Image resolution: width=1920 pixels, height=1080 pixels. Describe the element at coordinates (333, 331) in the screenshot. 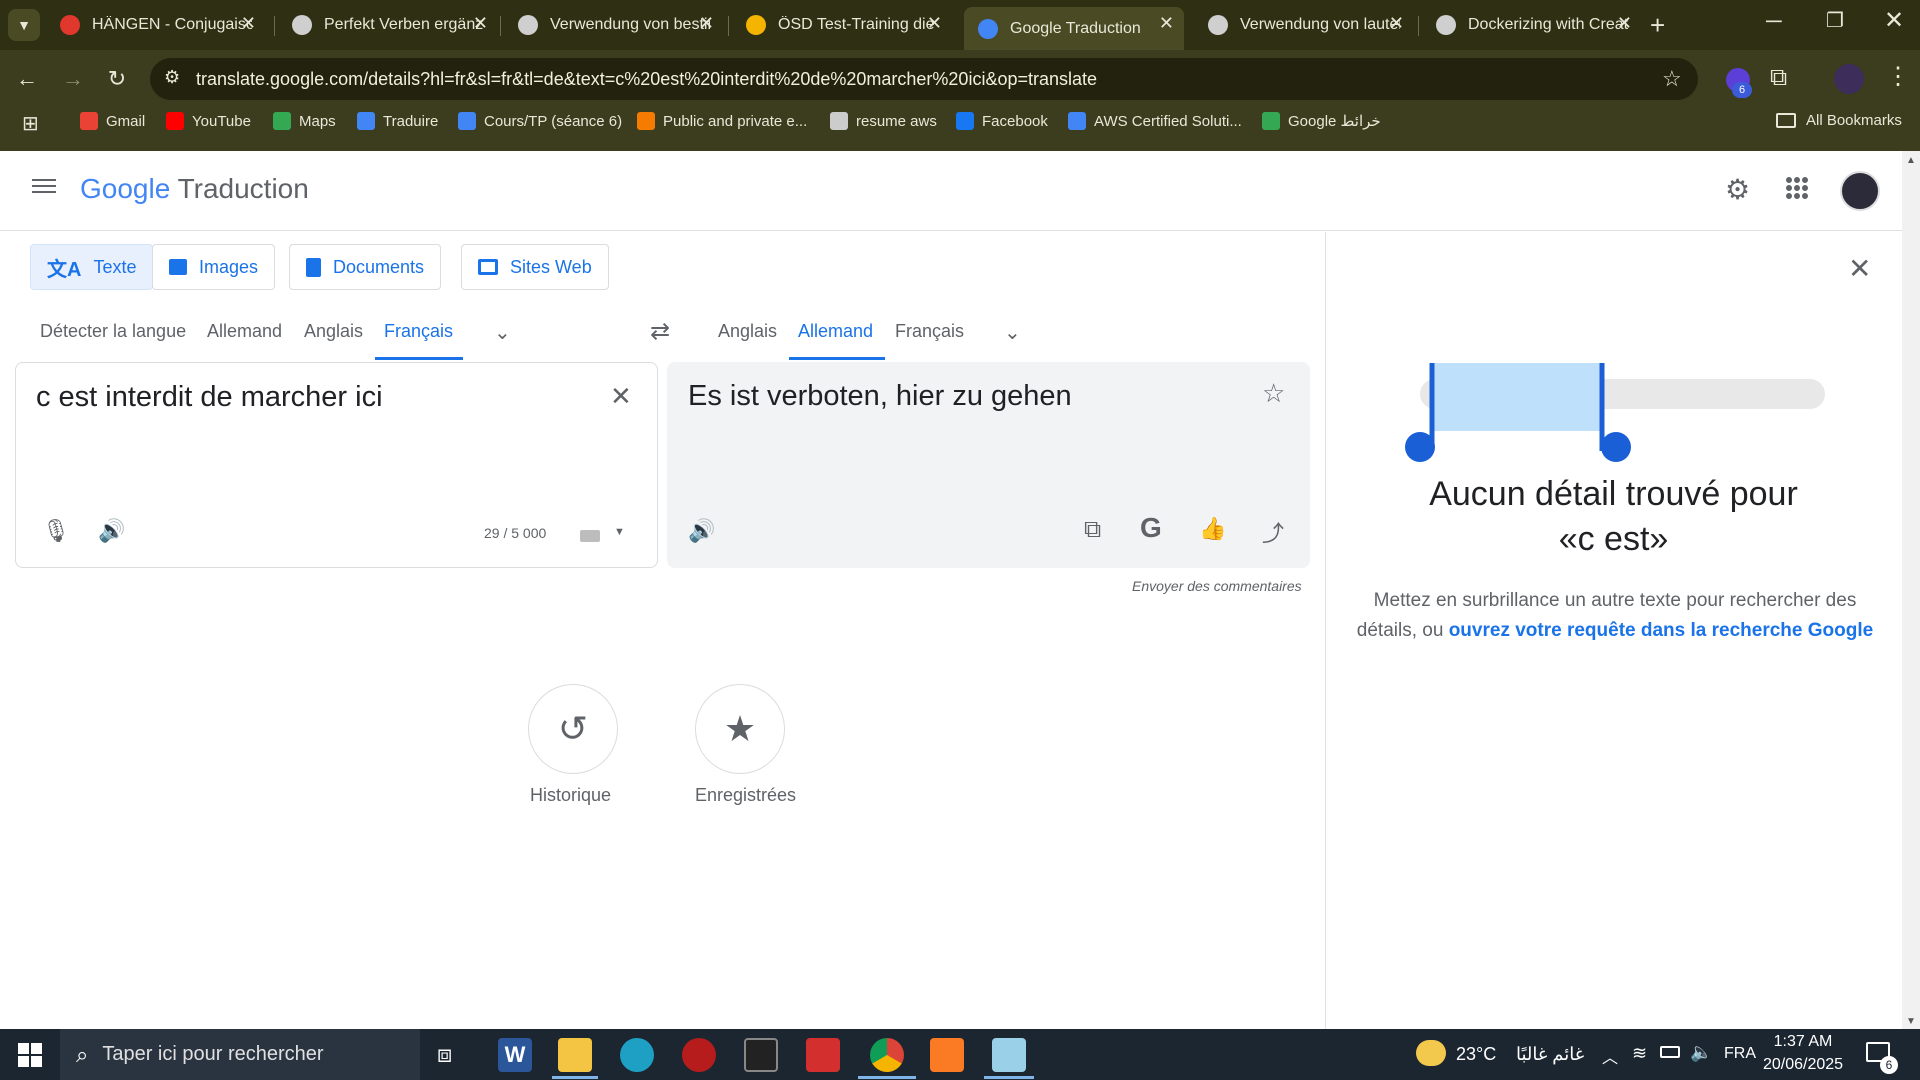

I see `src-lang-english: Anglais` at that location.